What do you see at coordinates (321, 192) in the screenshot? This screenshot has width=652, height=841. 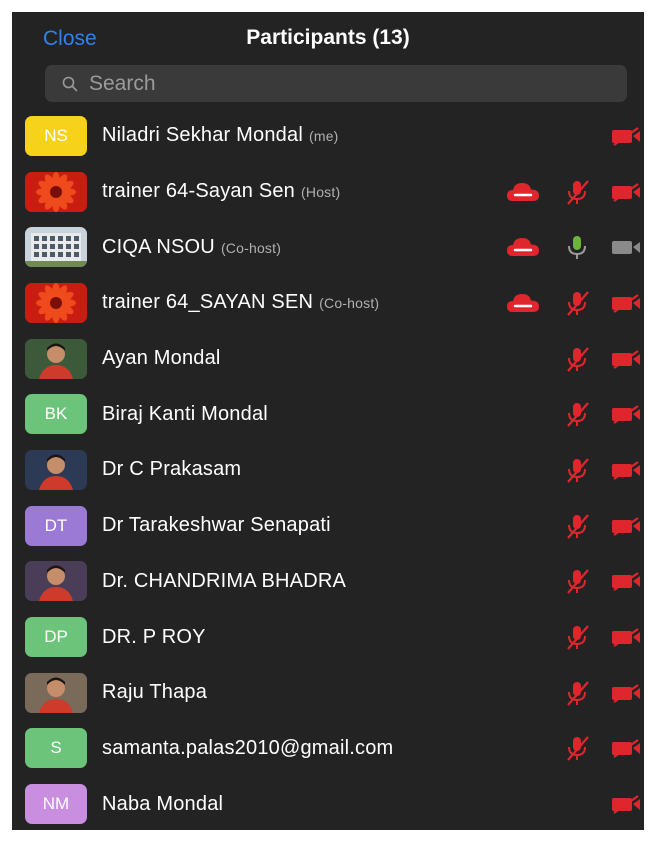 I see `participant-role: (Host)` at bounding box center [321, 192].